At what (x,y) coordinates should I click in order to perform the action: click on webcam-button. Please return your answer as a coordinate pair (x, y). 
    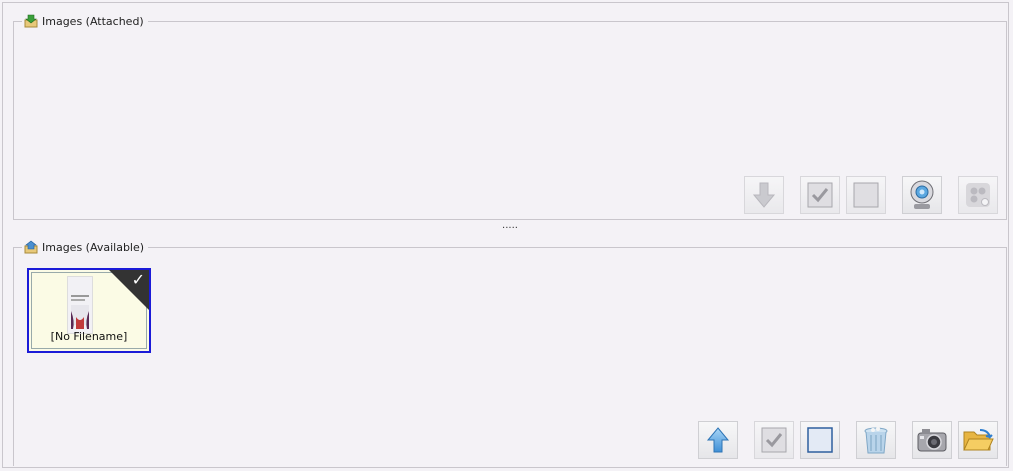
    Looking at the image, I should click on (922, 195).